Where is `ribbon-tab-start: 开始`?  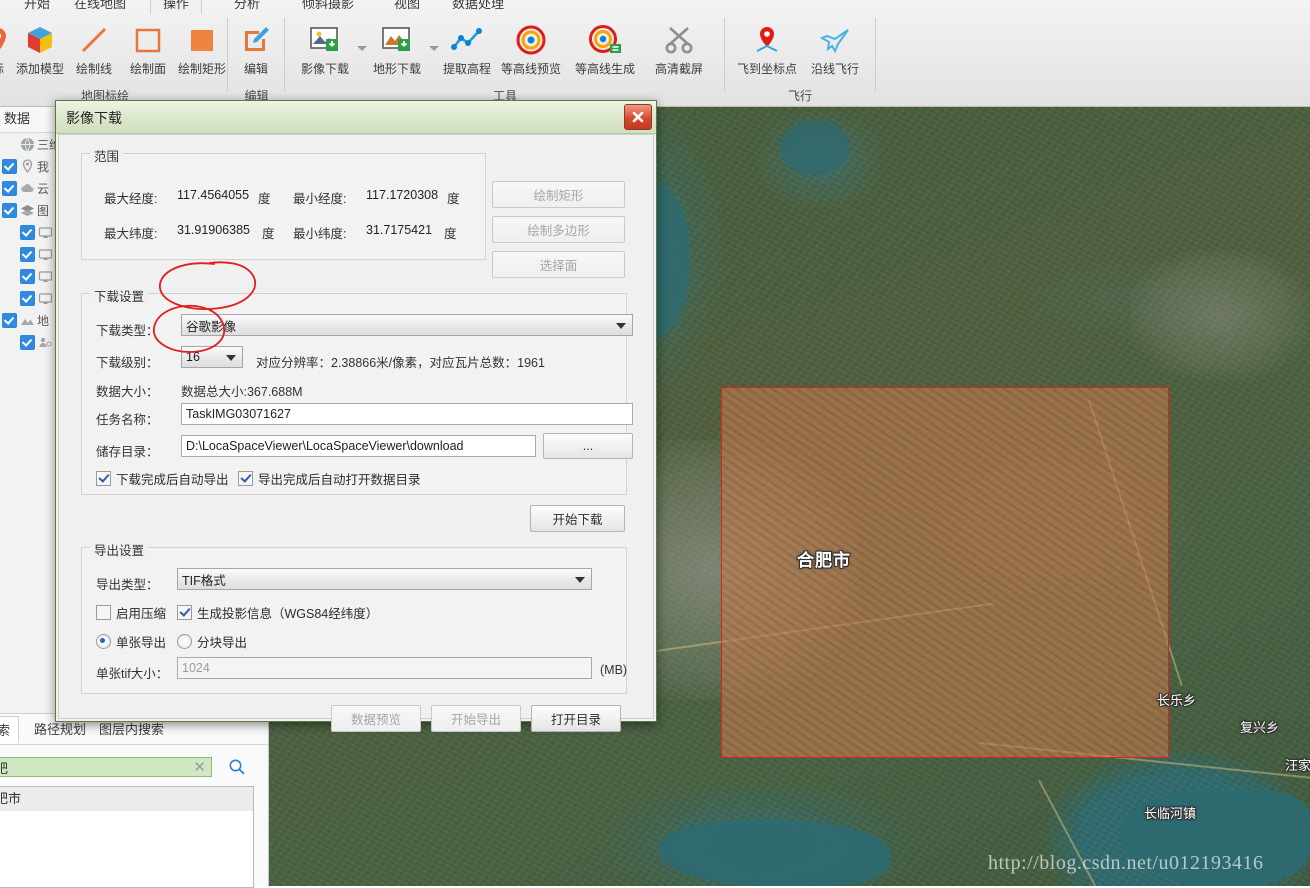
ribbon-tab-start: 开始 is located at coordinates (37, 7).